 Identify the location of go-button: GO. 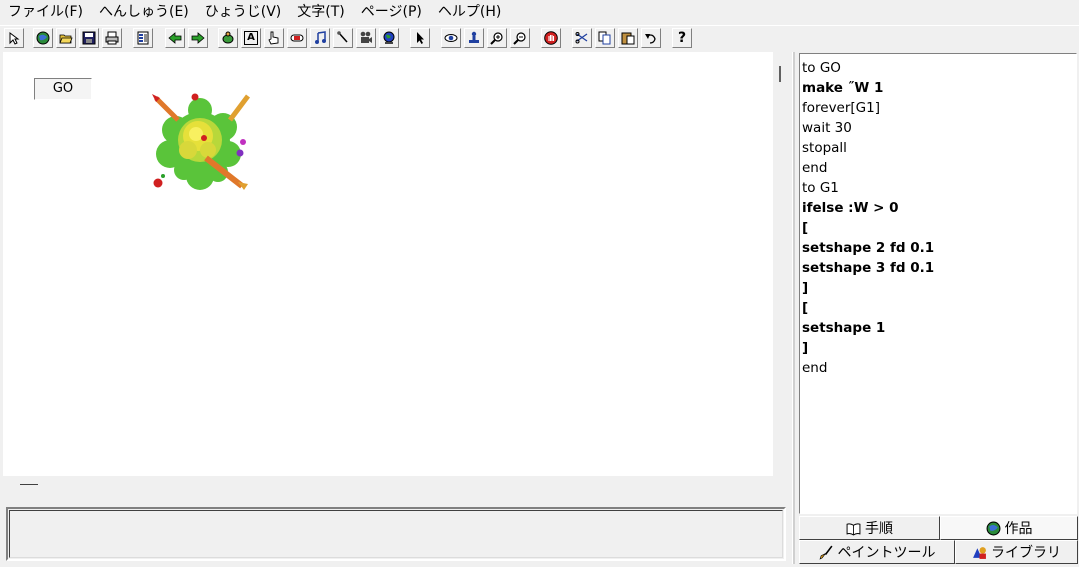
(63, 89).